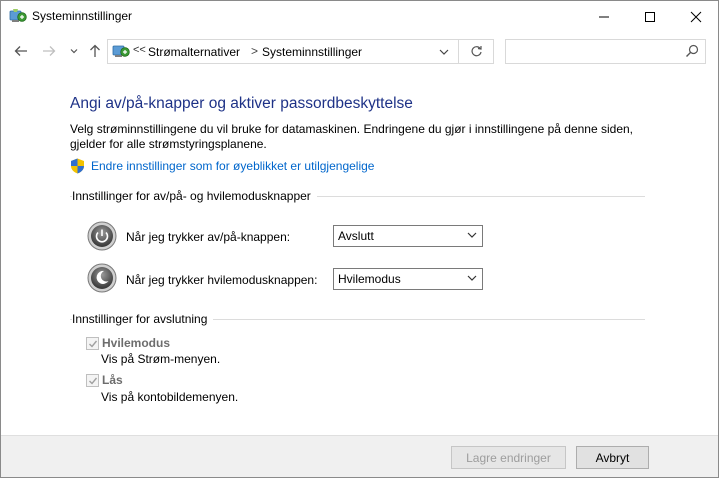 This screenshot has width=719, height=478. I want to click on search-input, so click(605, 51).